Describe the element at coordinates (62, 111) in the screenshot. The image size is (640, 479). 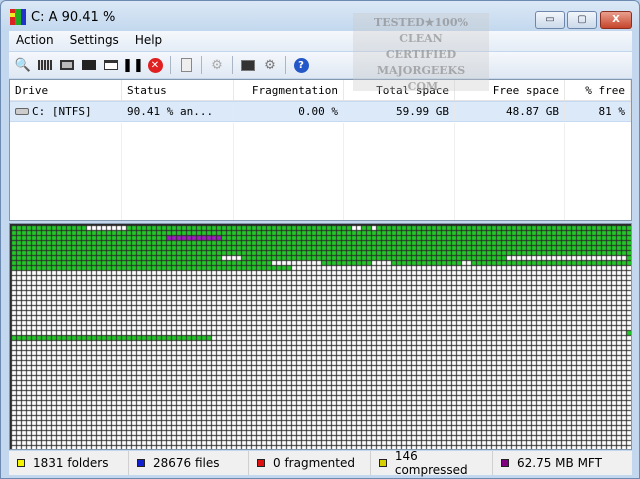
I see `drive-name: C: [NTFS]` at that location.